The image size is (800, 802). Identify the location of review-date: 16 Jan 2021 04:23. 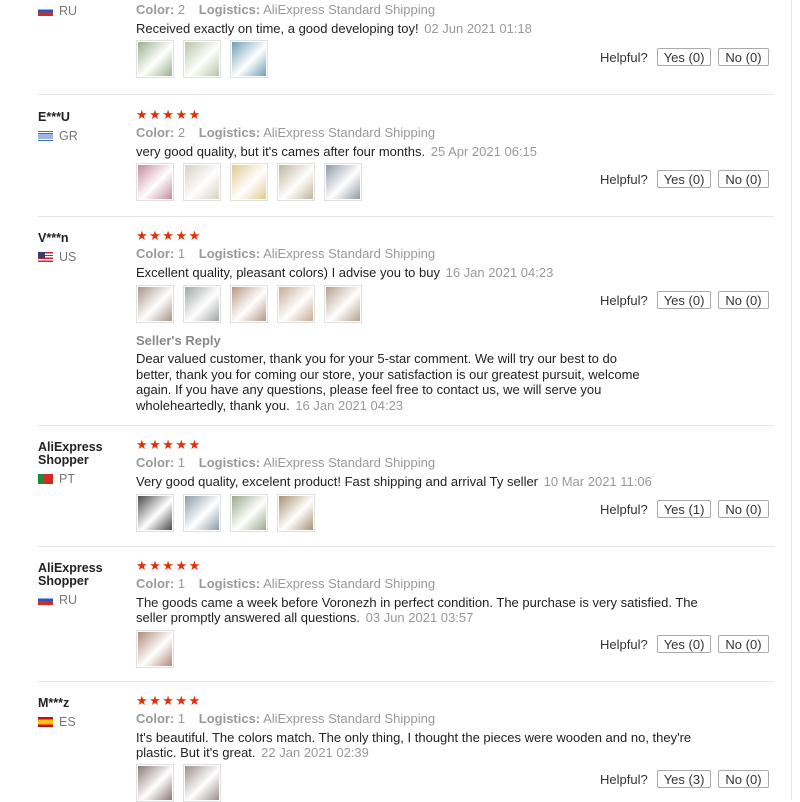
(499, 272).